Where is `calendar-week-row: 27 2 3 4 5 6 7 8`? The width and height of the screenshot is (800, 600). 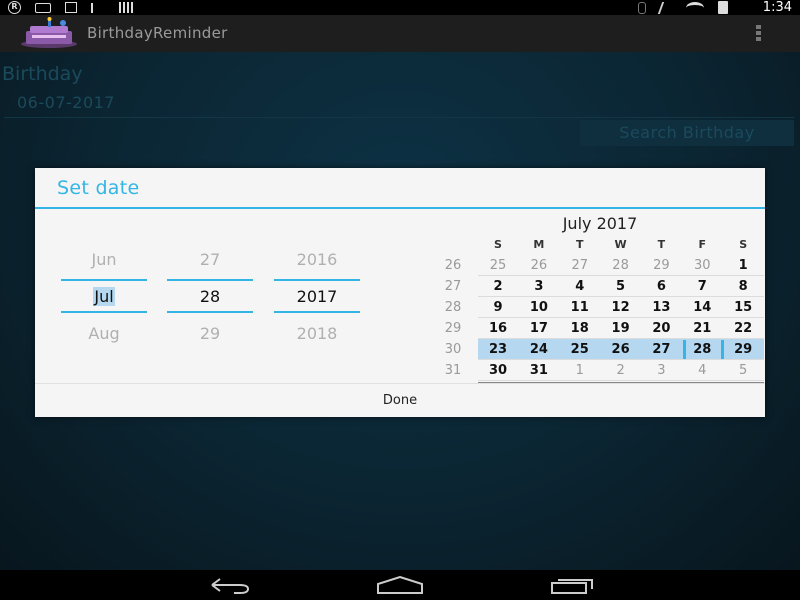
calendar-week-row: 27 2 3 4 5 6 7 8 is located at coordinates (604, 286).